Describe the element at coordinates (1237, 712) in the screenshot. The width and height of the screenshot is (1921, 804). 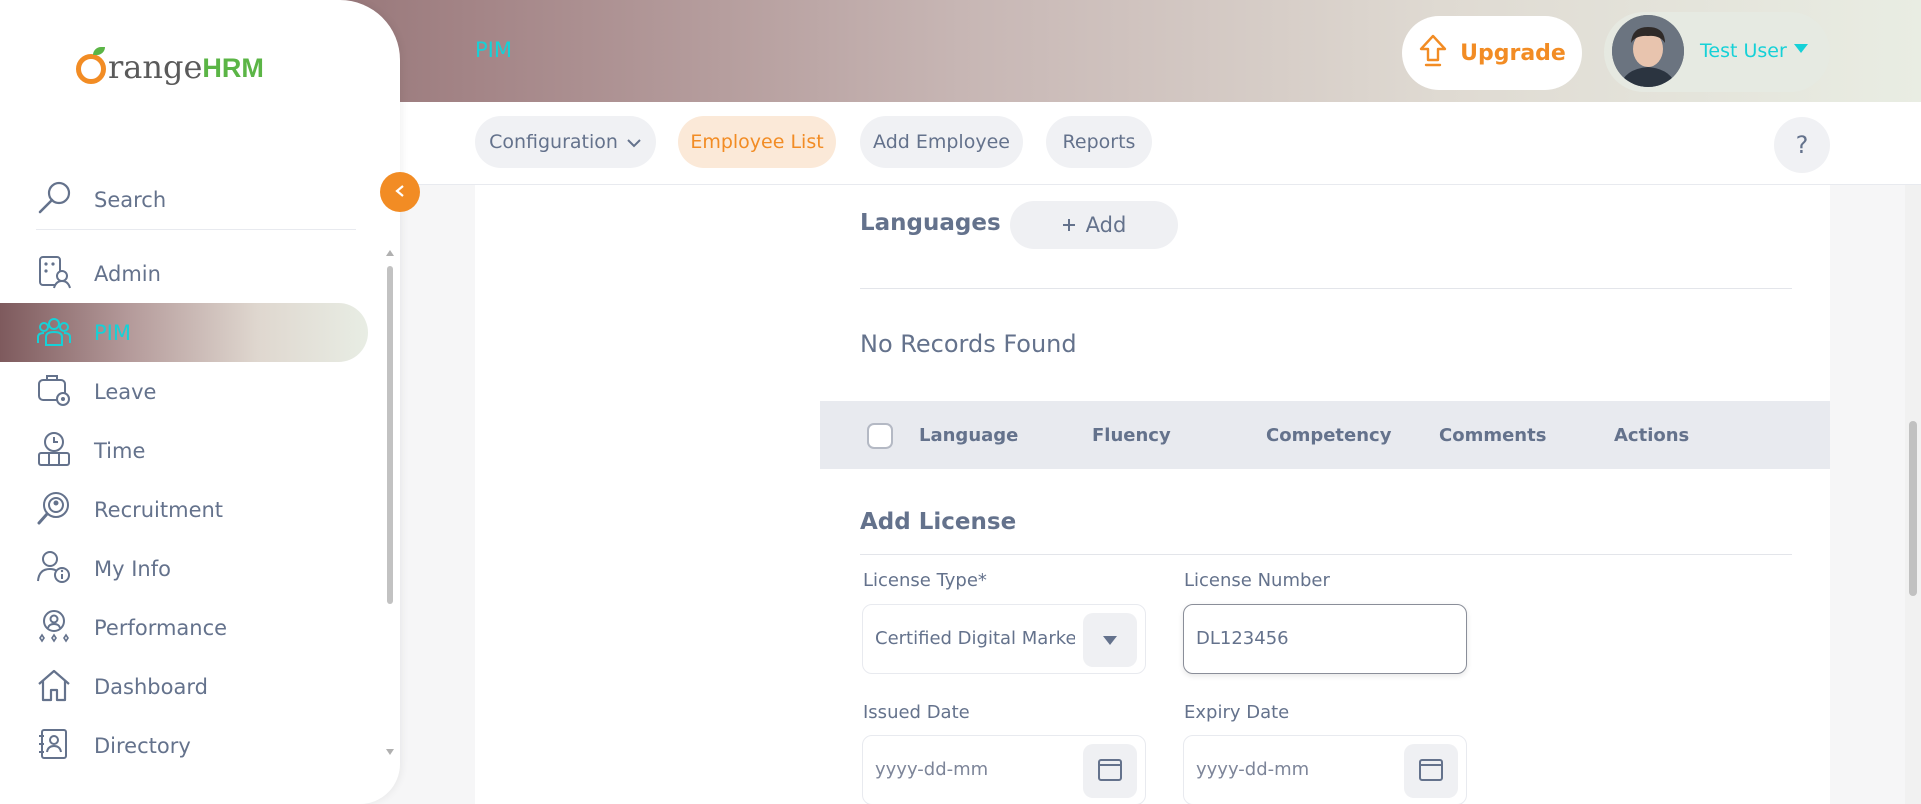
I see `expiry-date-label: Expiry Date` at that location.